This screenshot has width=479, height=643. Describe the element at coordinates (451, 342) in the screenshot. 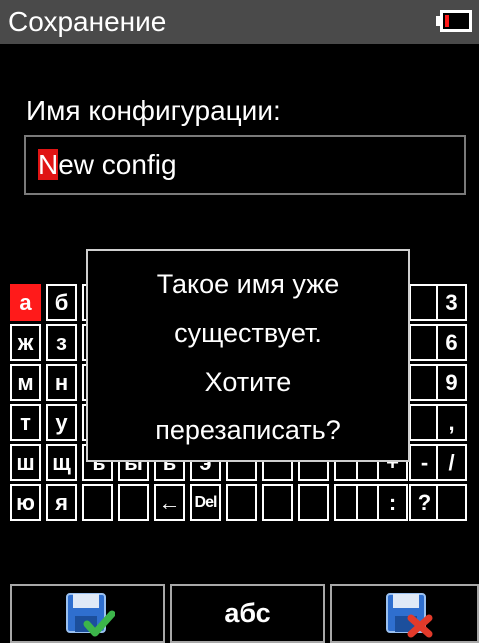

I see `key-1-13: 6` at that location.